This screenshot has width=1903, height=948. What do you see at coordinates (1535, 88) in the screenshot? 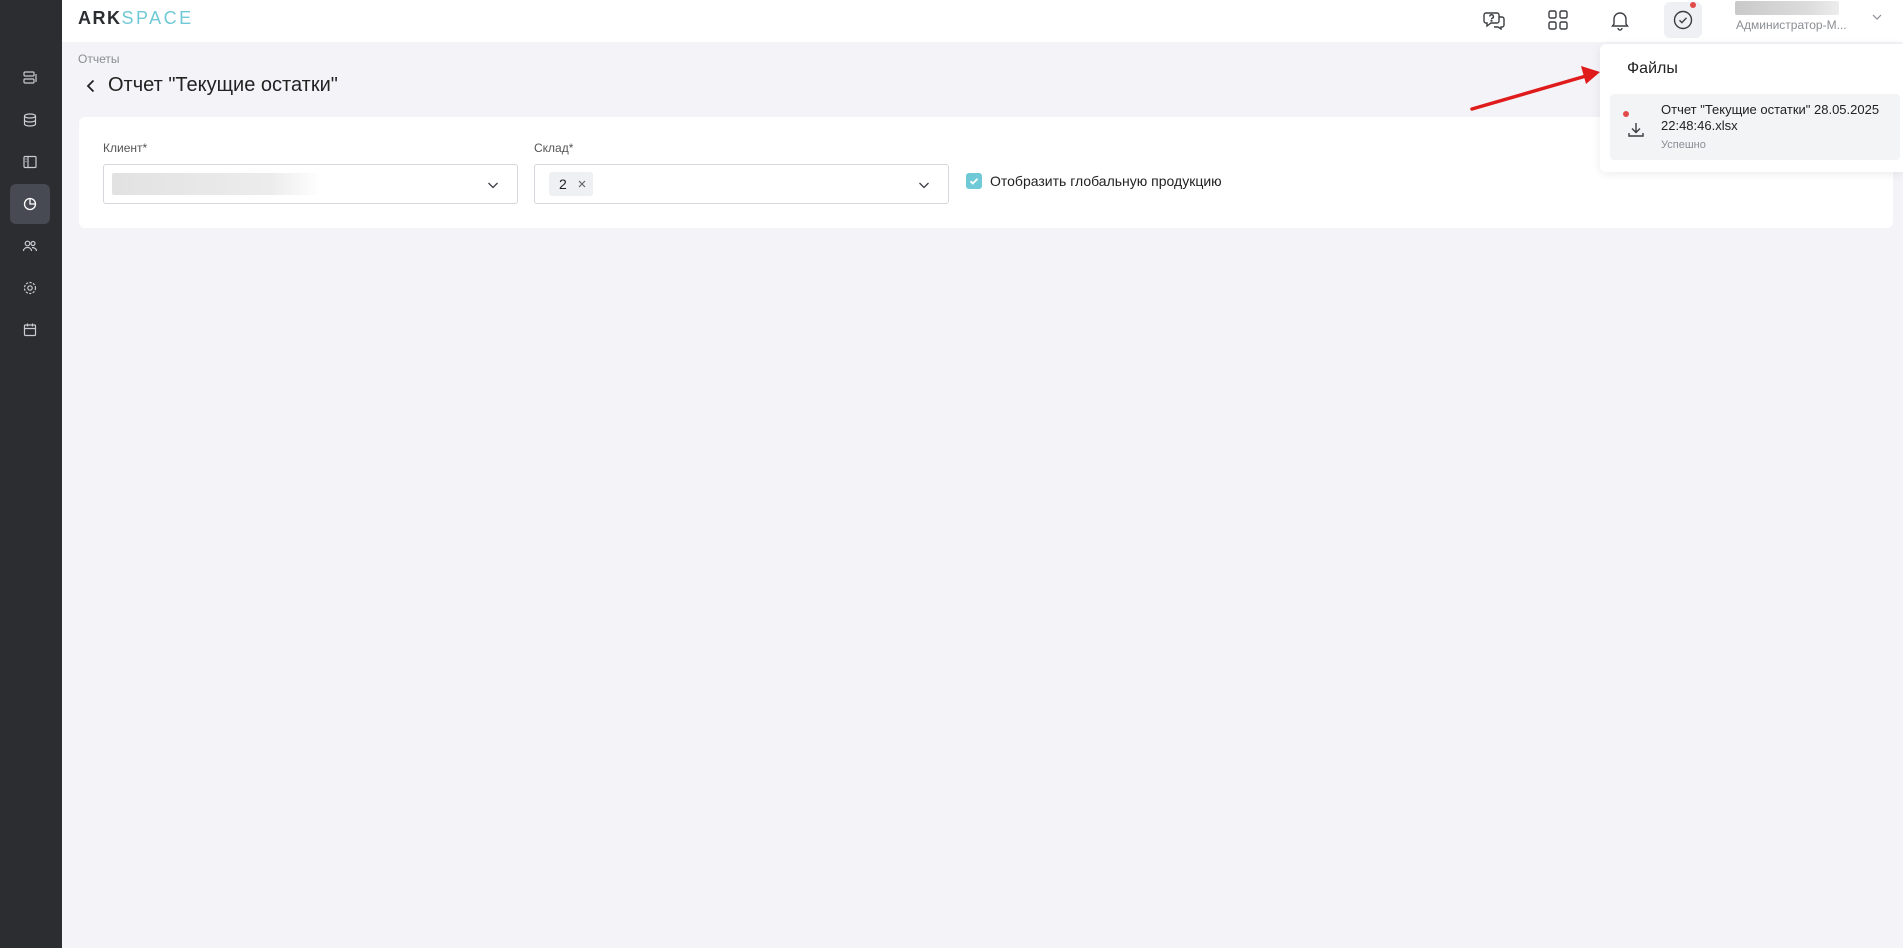
I see `annotation-arrow-icon` at bounding box center [1535, 88].